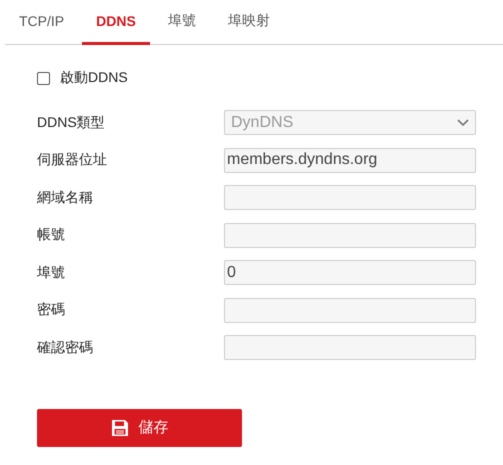  Describe the element at coordinates (65, 347) in the screenshot. I see `field-label: 確認密碼` at that location.